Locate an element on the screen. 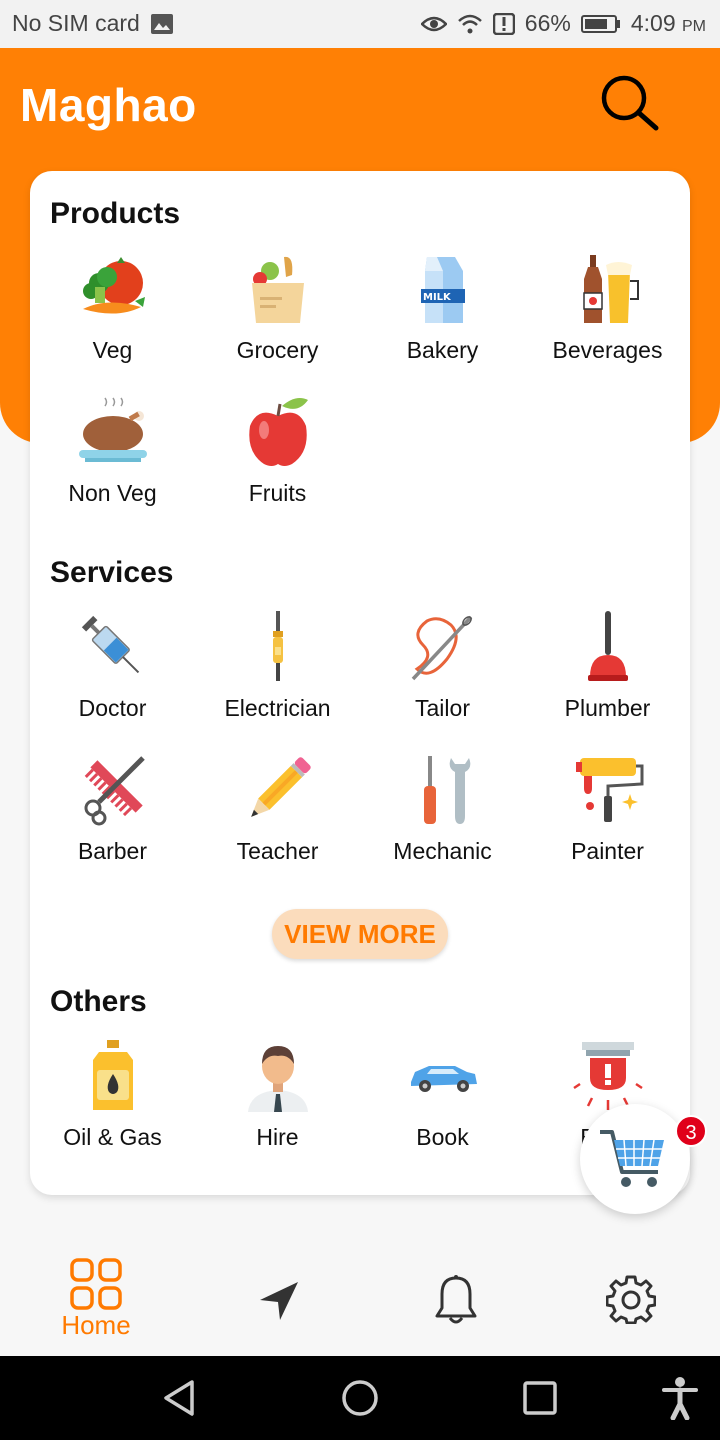  alert-icon is located at coordinates (503, 23).